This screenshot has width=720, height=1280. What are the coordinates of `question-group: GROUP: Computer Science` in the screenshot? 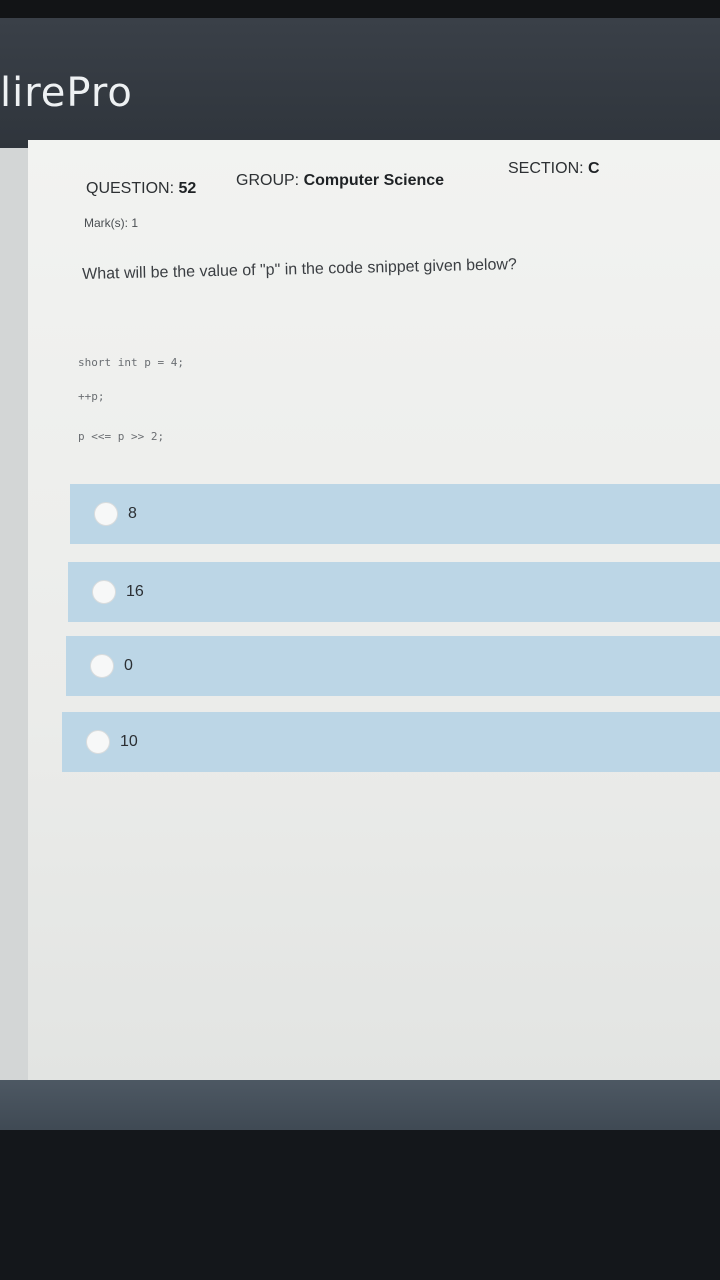 It's located at (340, 181).